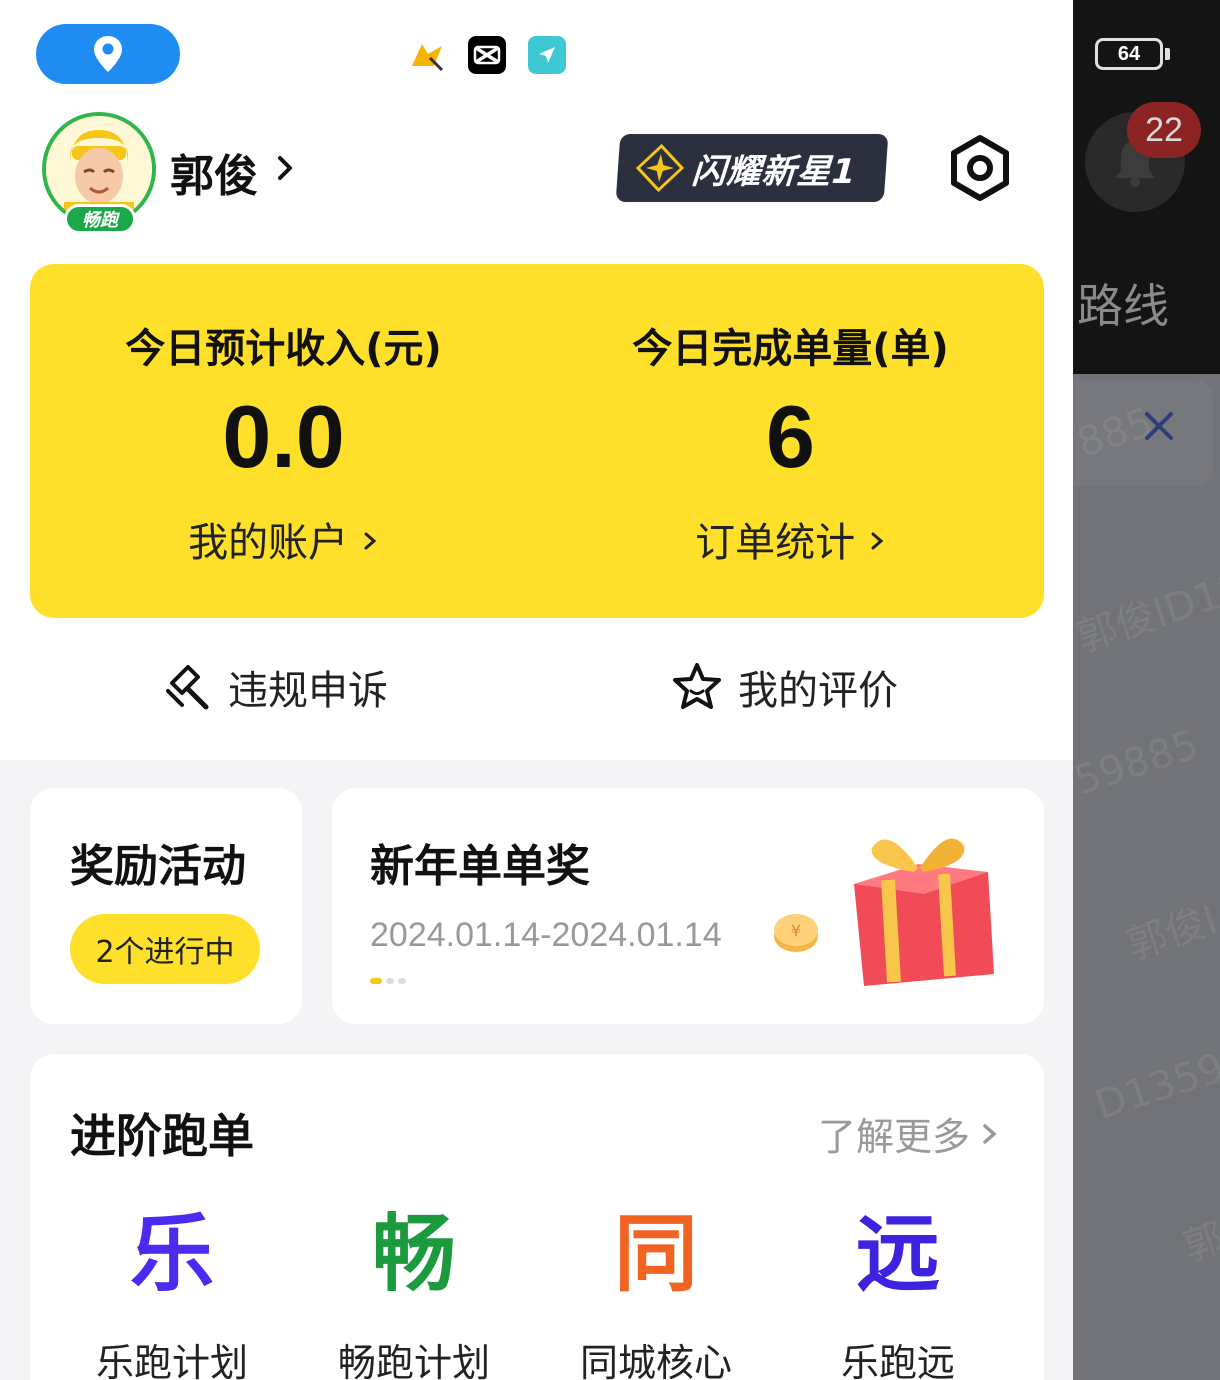  I want to click on user-name: 郭俊, so click(214, 172).